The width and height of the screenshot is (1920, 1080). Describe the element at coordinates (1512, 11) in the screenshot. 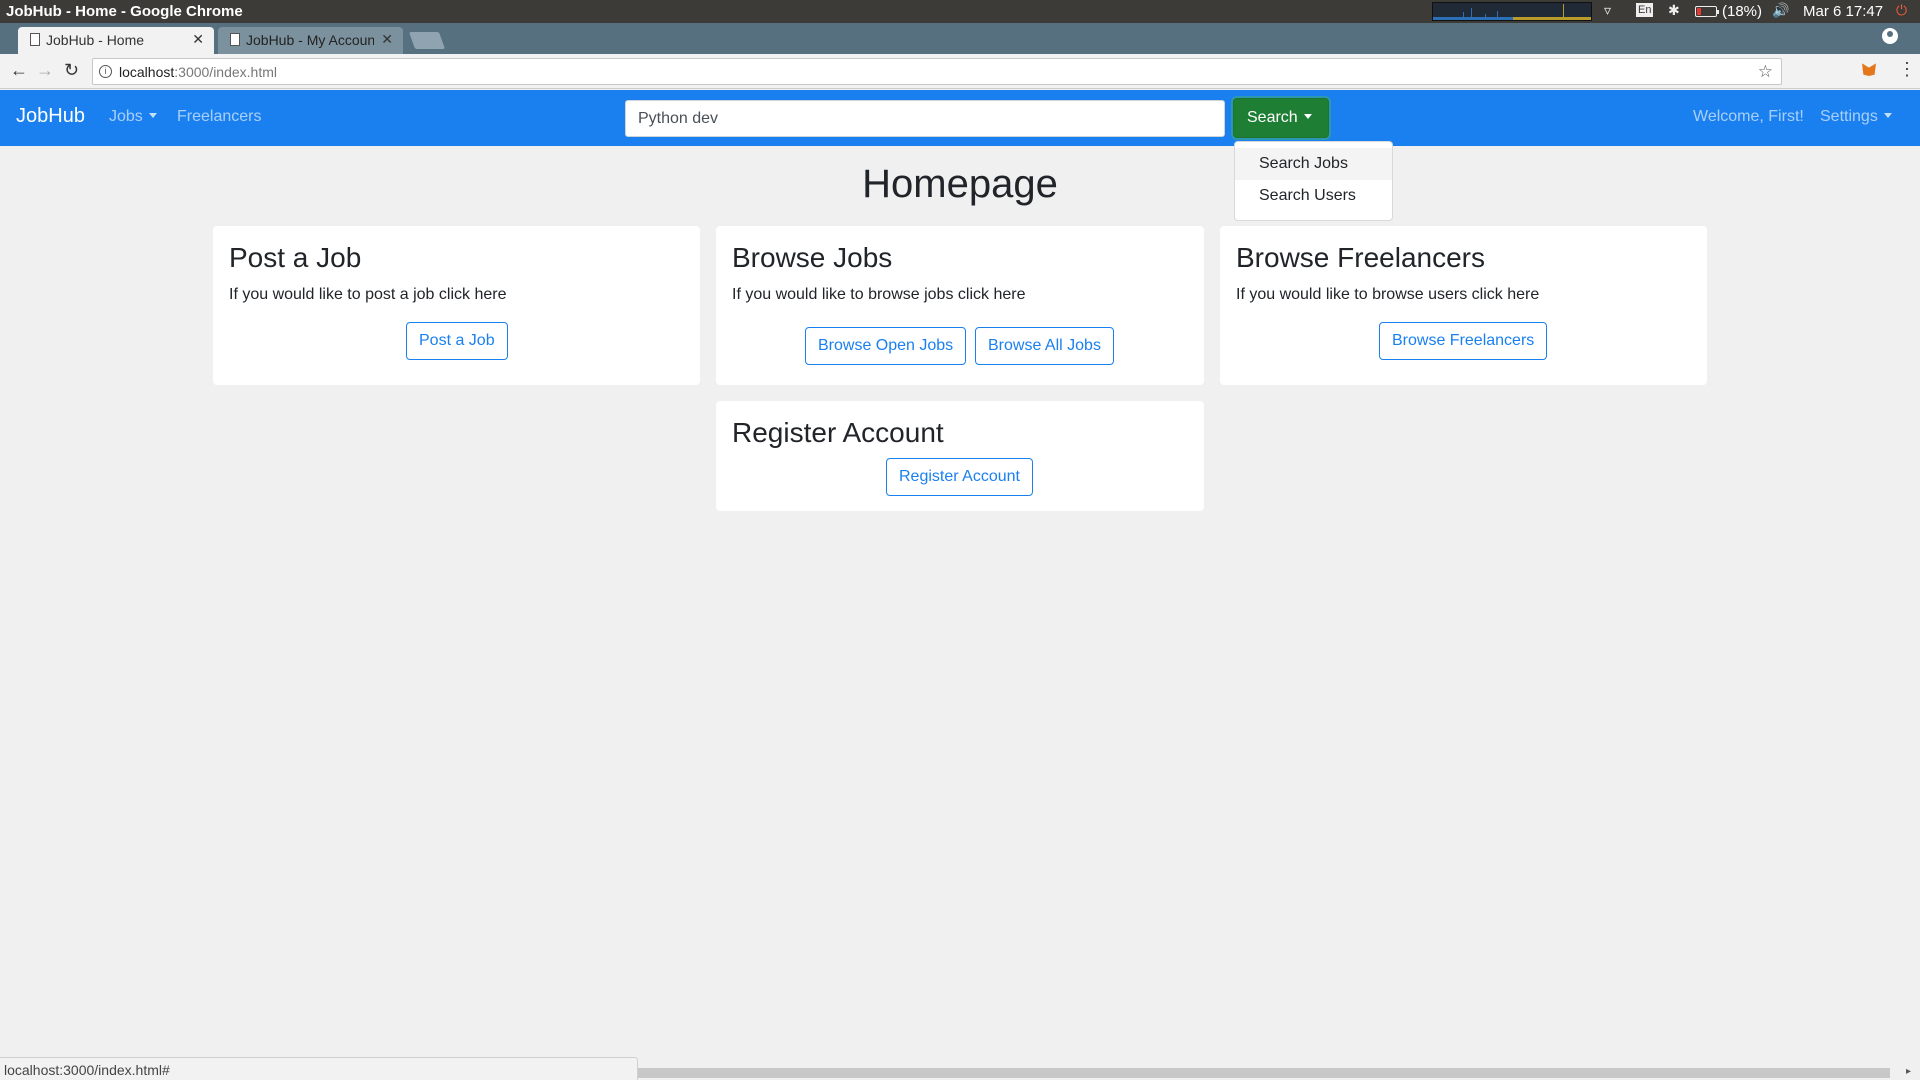

I see `system-monitor-graph` at that location.